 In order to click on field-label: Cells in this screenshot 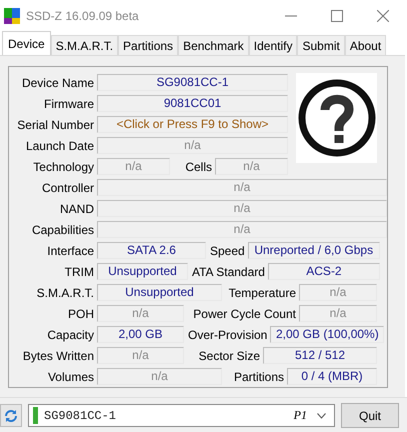, I will do `click(198, 167)`.